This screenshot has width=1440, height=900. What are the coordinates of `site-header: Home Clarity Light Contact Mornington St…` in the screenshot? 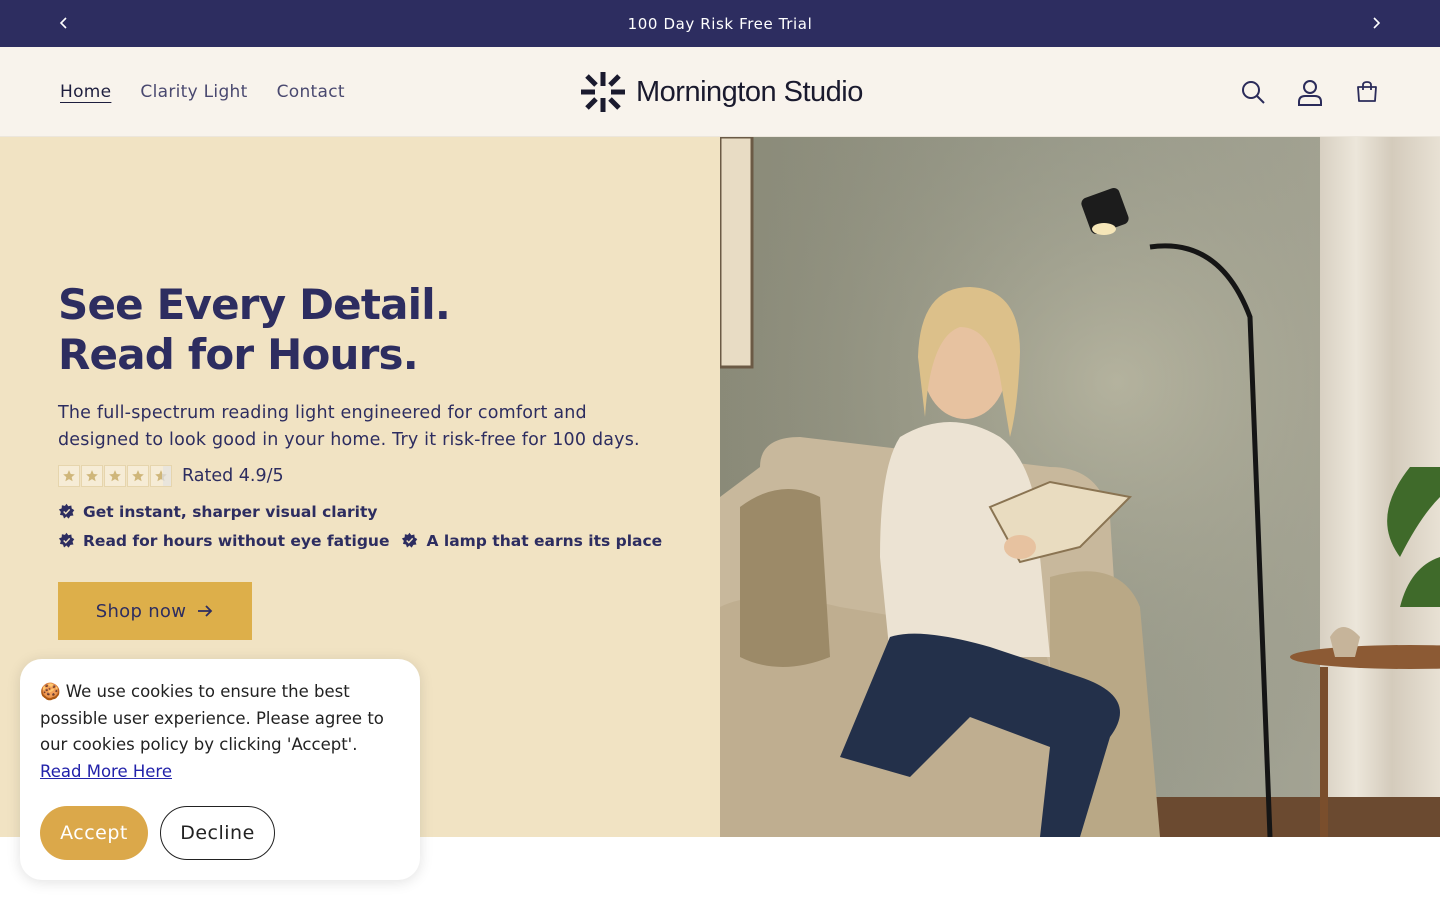 It's located at (720, 92).